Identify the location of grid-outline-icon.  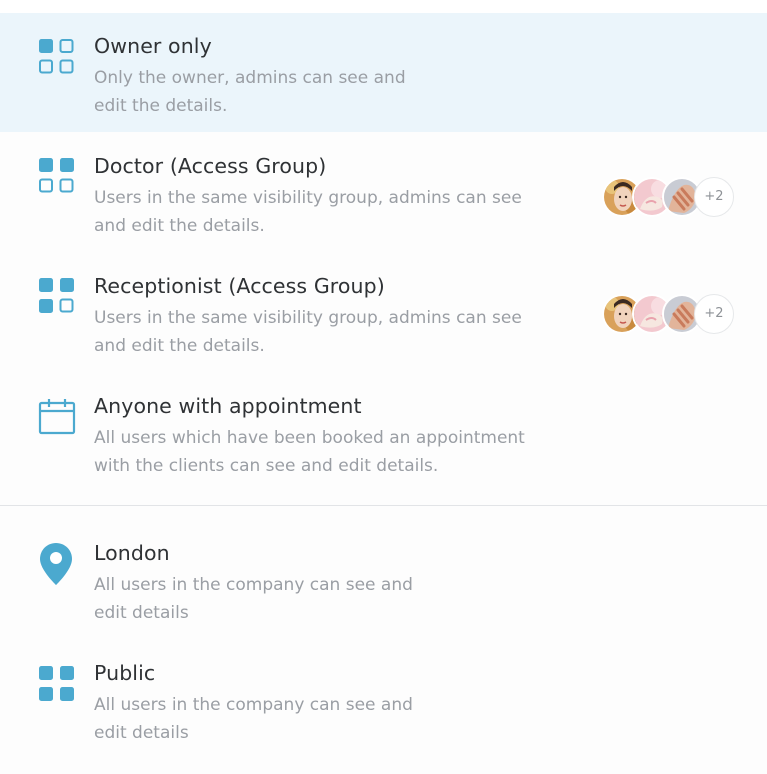
(56, 56).